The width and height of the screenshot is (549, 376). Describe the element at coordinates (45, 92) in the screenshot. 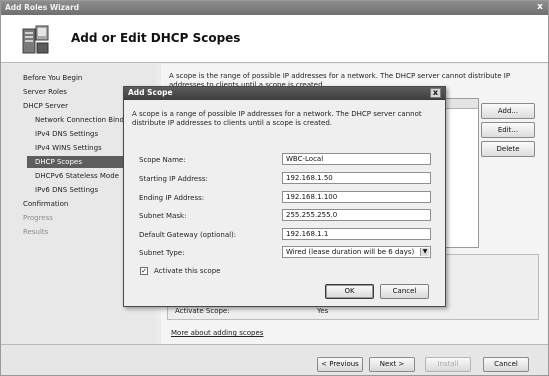

I see `nav-item-server-roles: Server Roles` at that location.